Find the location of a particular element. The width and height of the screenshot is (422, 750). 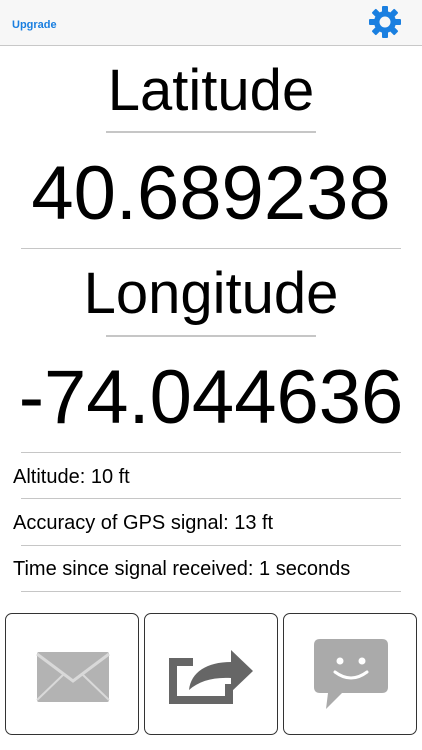

gear-icon is located at coordinates (385, 22).